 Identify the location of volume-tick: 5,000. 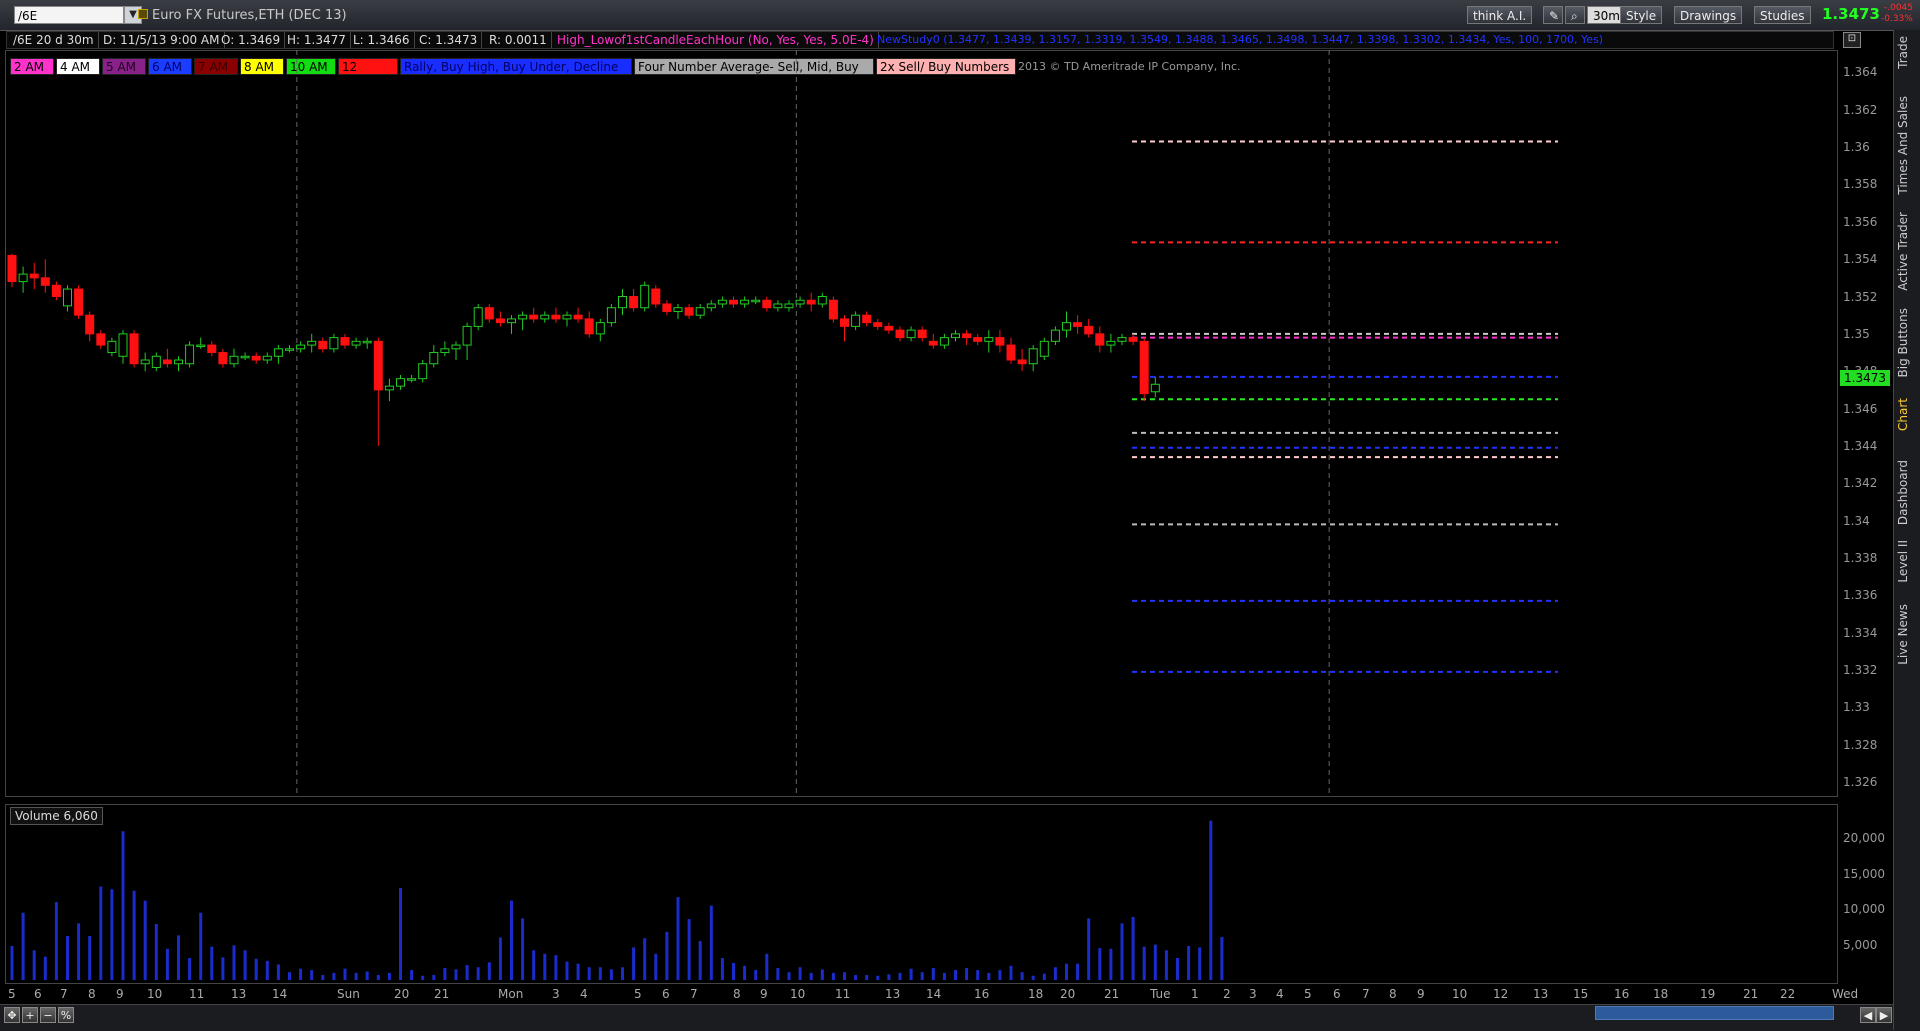
(1860, 944).